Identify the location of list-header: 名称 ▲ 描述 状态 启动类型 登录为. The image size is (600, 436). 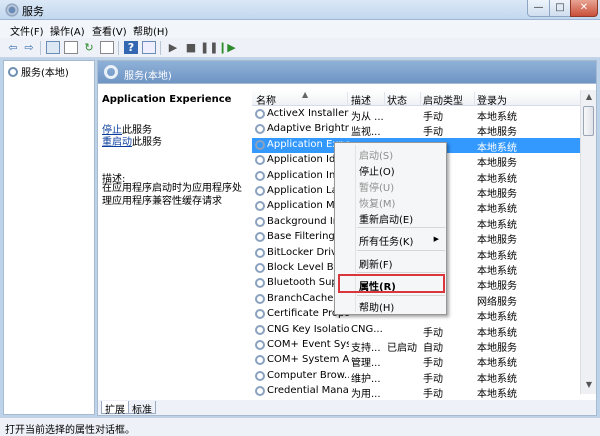
(417, 98).